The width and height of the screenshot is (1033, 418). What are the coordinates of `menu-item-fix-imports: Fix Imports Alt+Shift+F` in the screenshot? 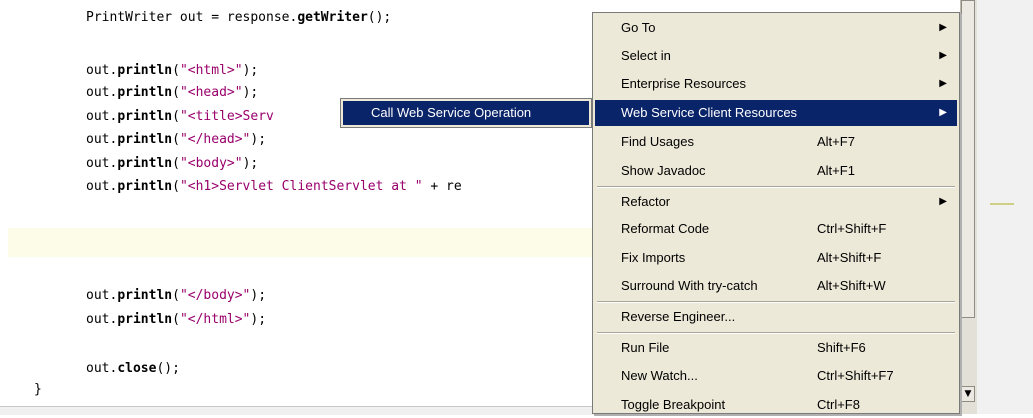 It's located at (776, 258).